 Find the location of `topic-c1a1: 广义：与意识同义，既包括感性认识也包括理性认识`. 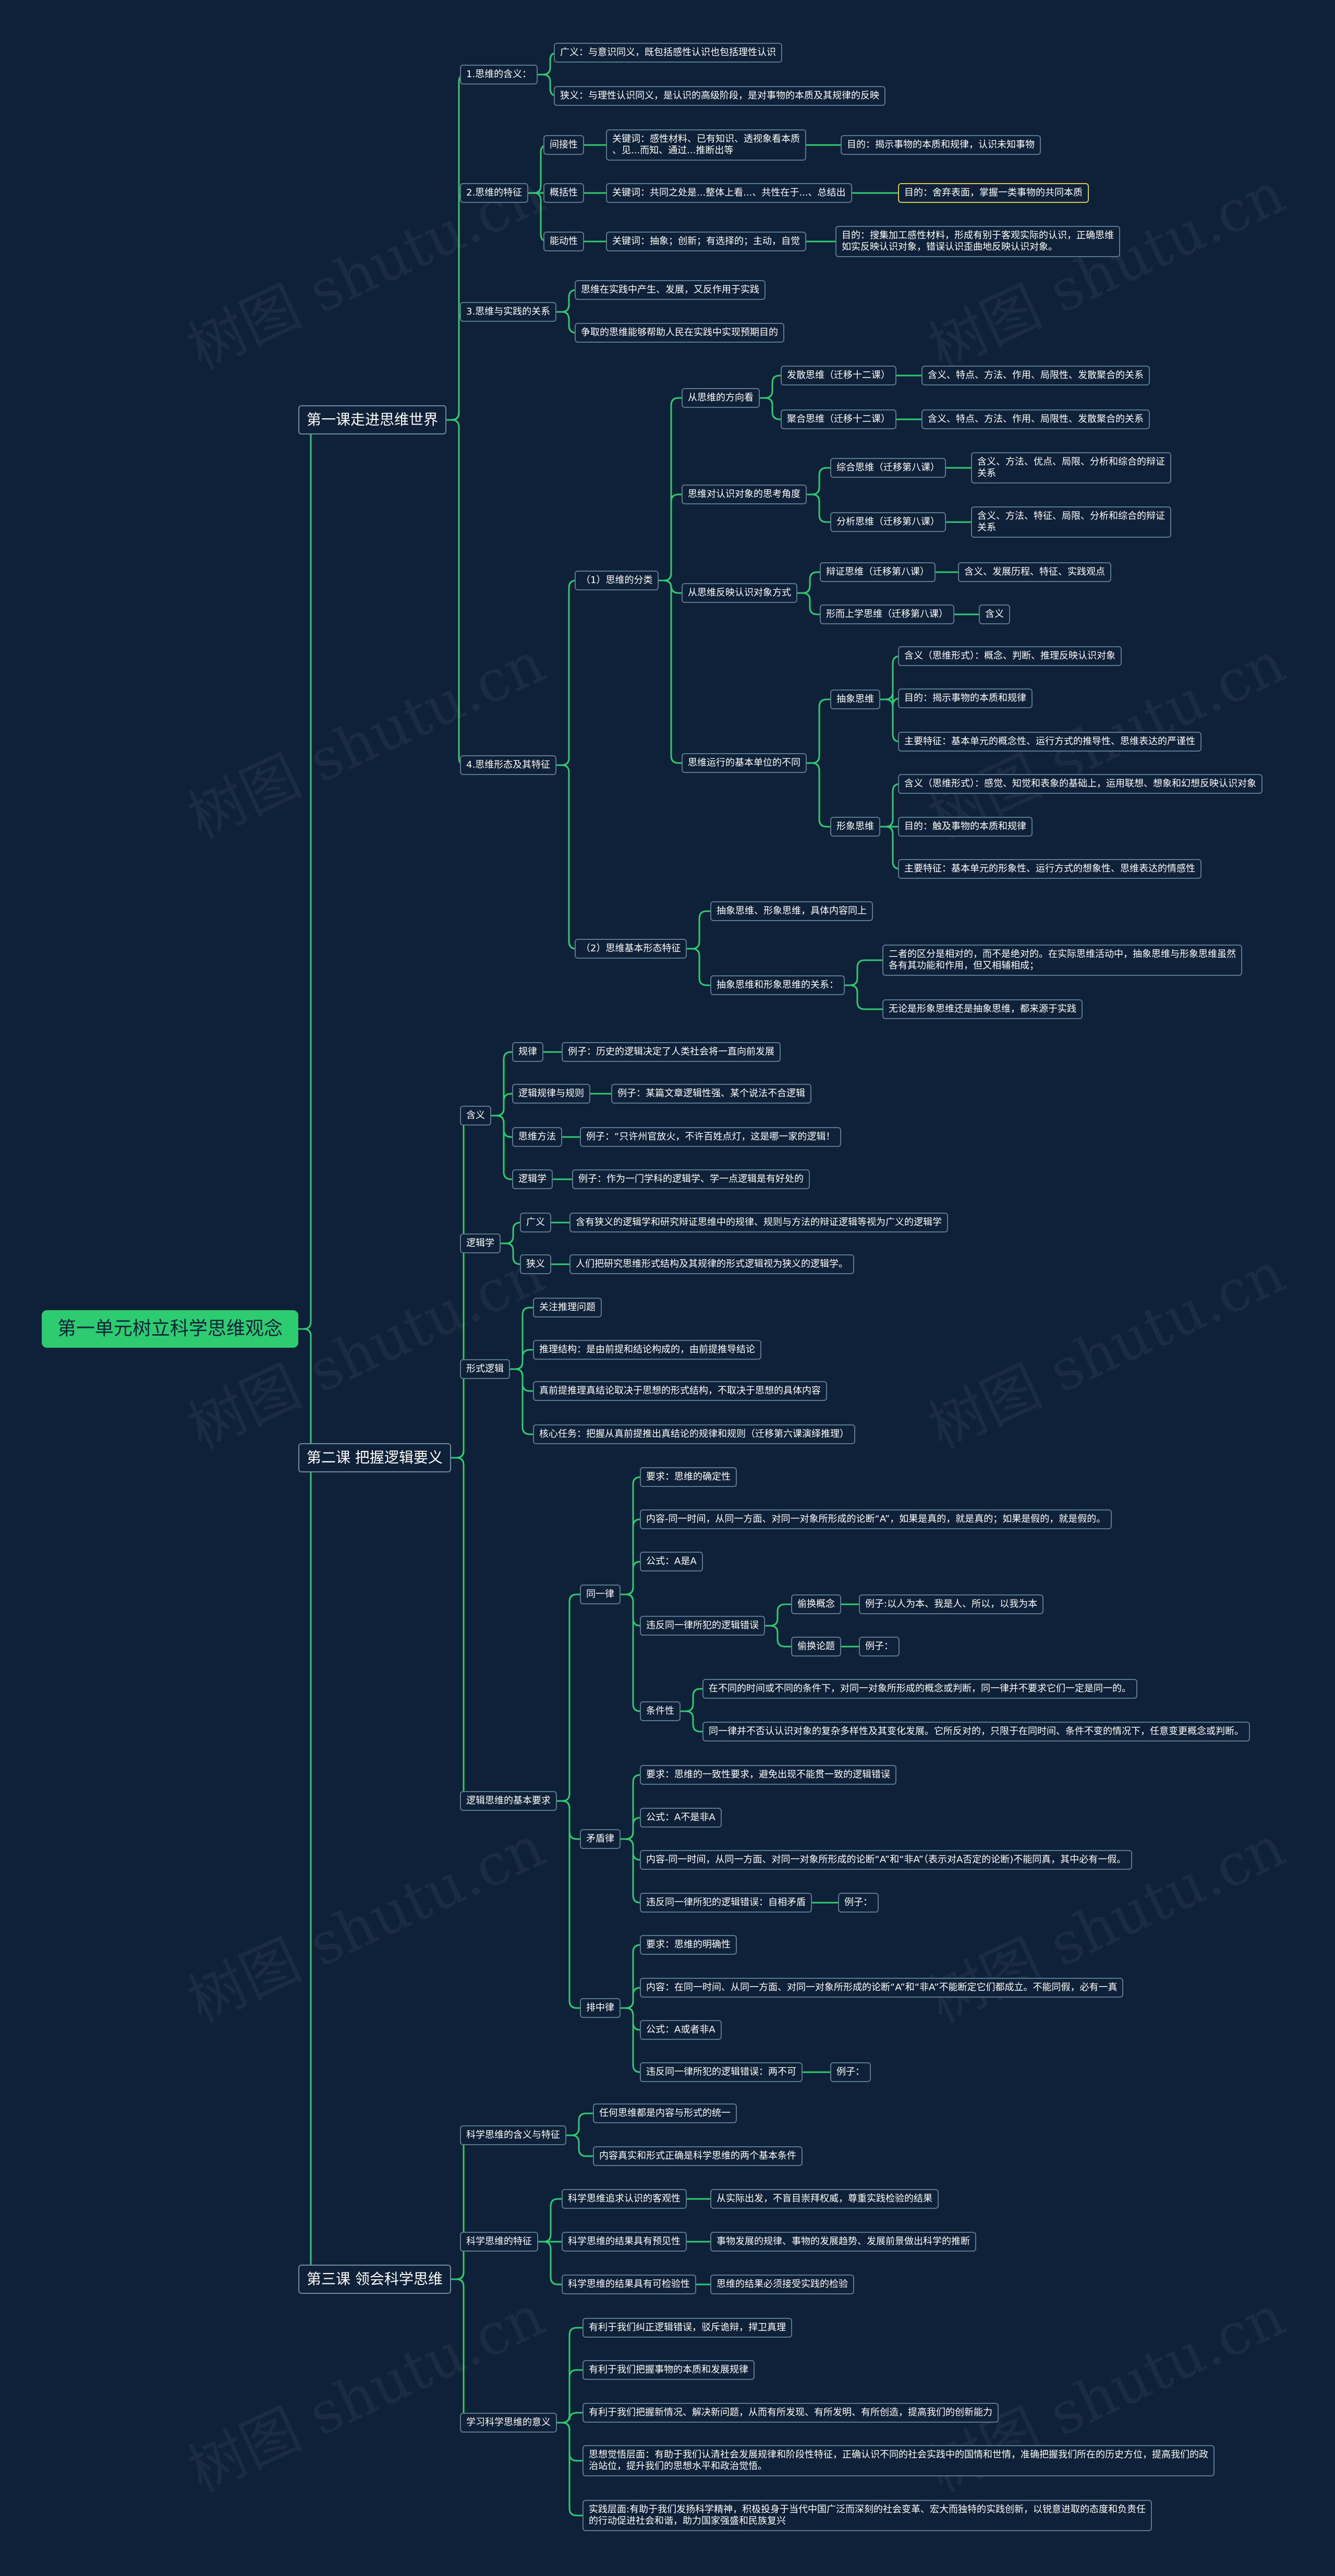

topic-c1a1: 广义：与意识同义，既包括感性认识也包括理性认识 is located at coordinates (668, 53).